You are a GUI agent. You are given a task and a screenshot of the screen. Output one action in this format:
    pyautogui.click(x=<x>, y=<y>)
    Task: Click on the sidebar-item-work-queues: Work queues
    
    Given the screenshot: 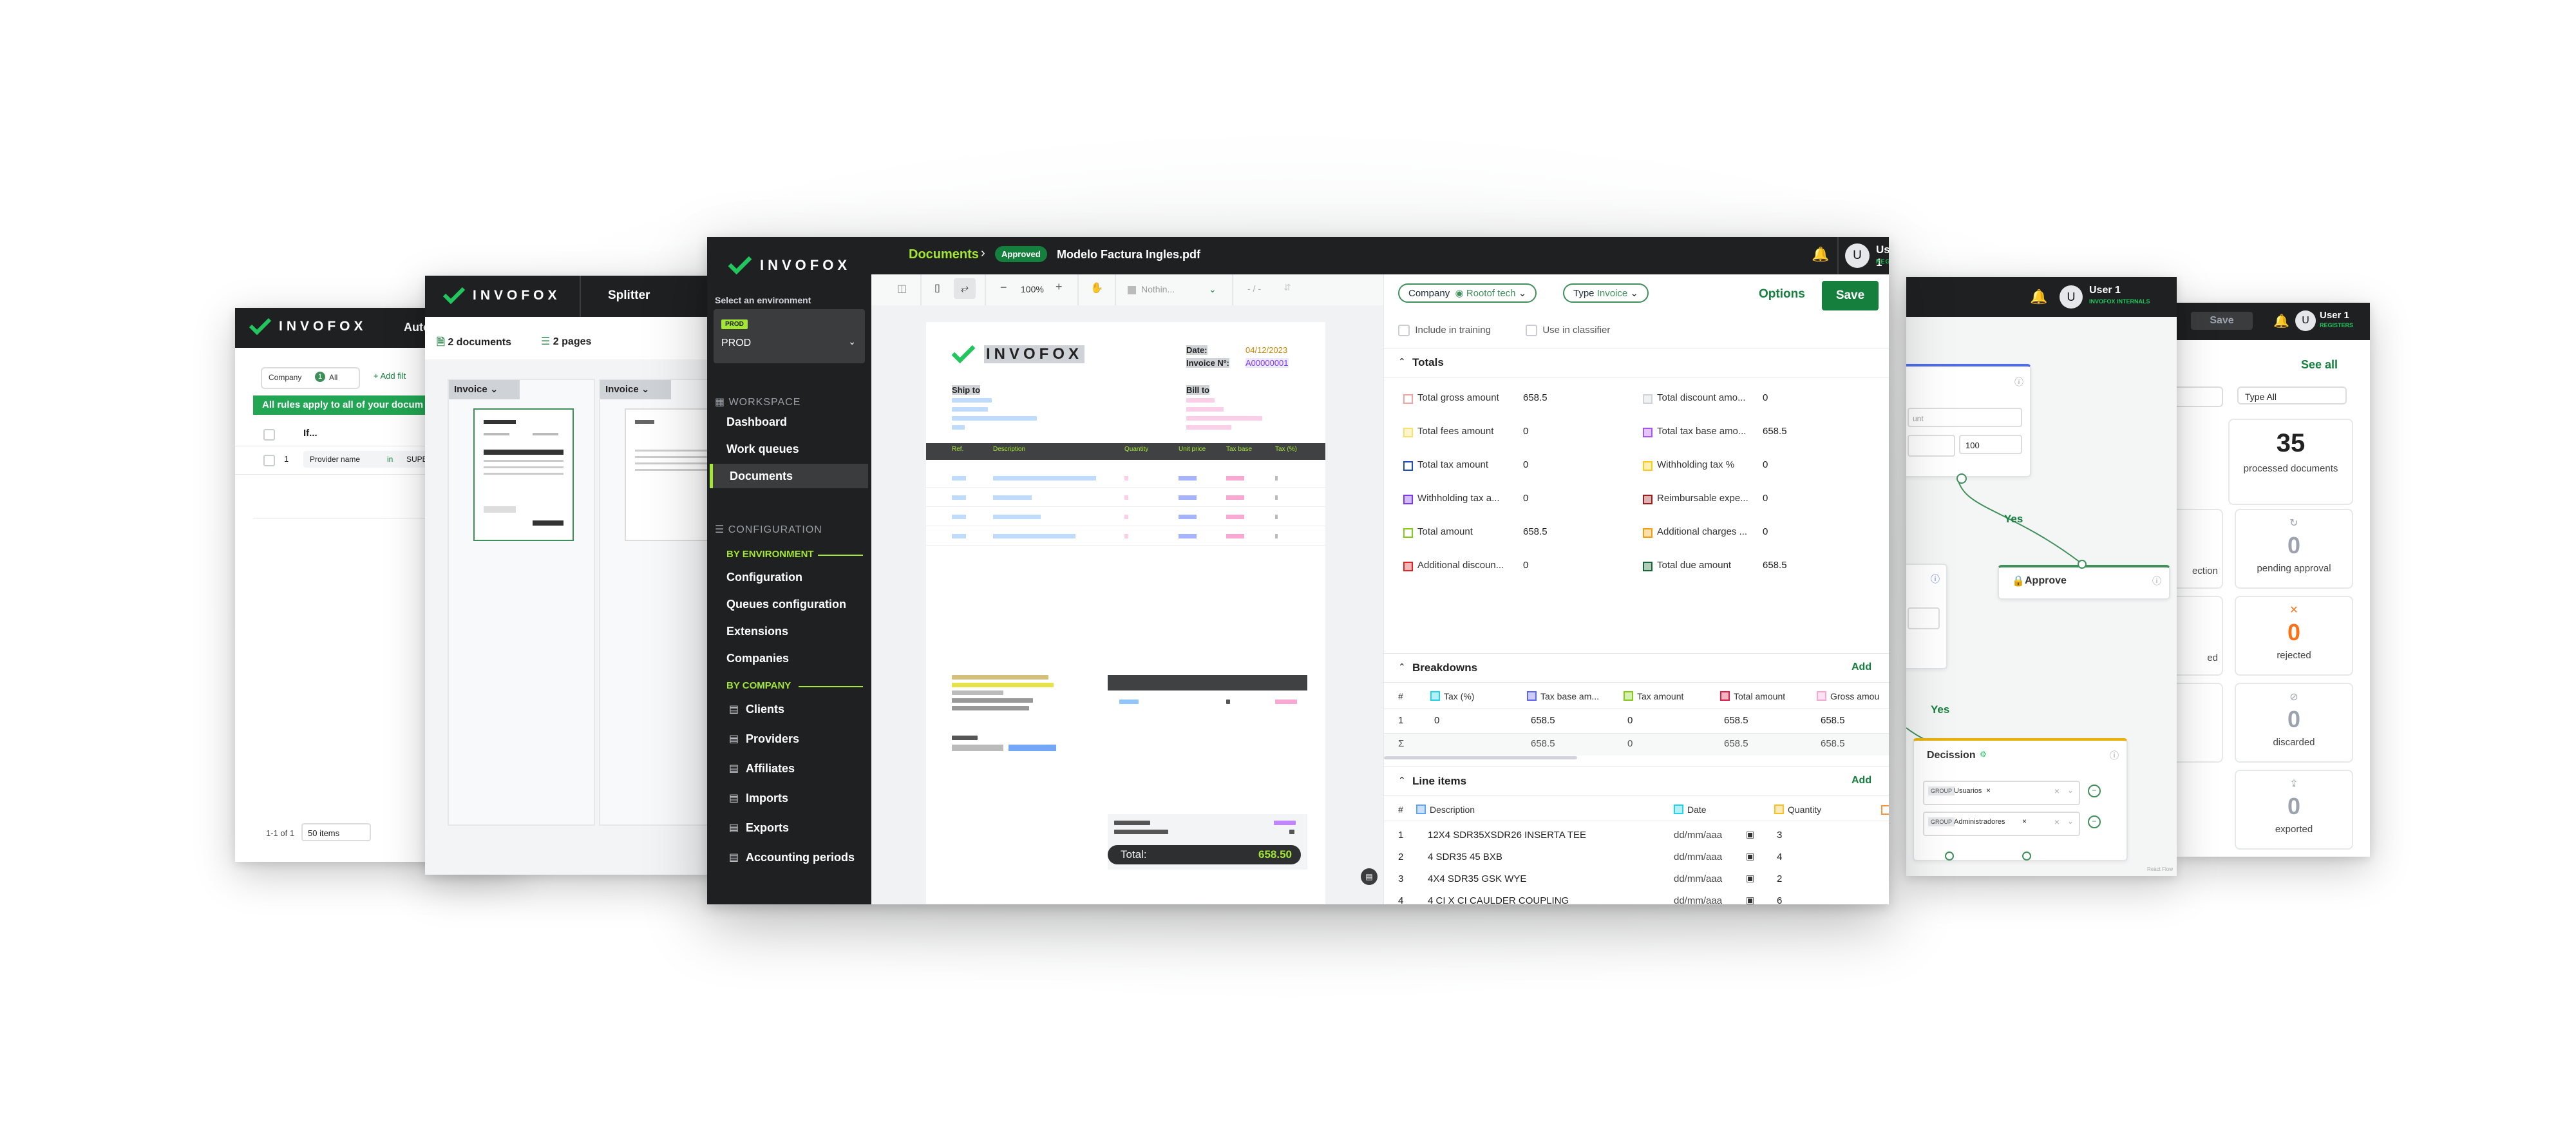 What is the action you would take?
    pyautogui.click(x=789, y=449)
    